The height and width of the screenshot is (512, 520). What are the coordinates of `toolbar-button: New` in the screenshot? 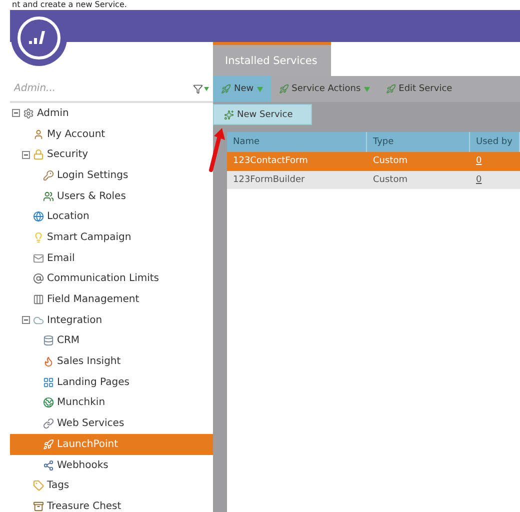 It's located at (242, 89).